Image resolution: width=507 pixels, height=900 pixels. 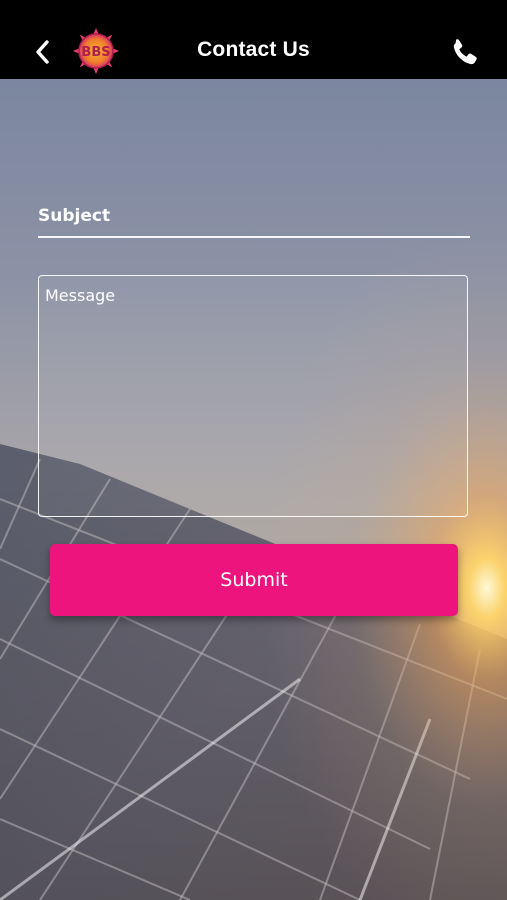 I want to click on app-header: BBS Contact Us, so click(x=253, y=39).